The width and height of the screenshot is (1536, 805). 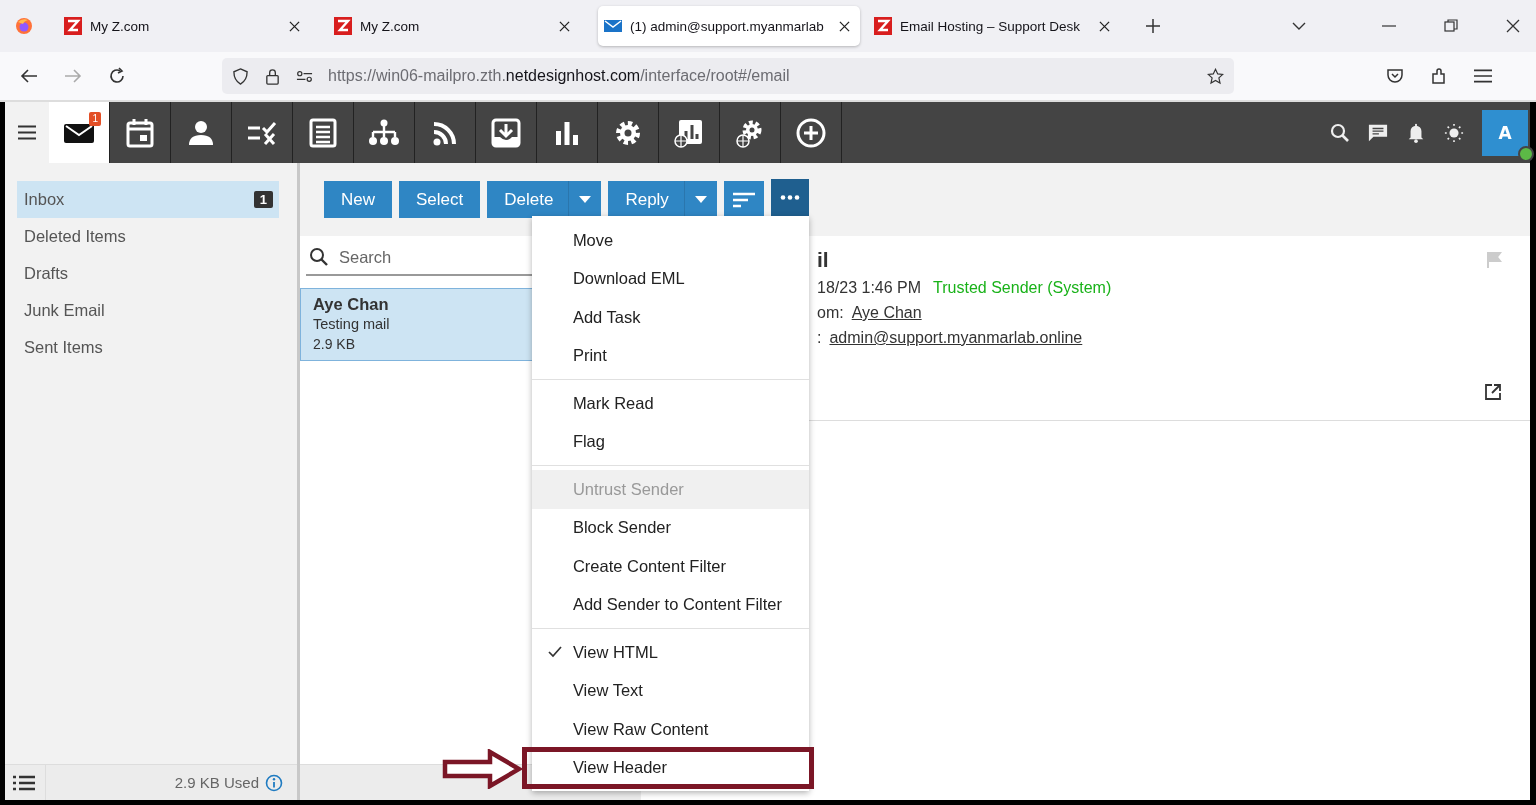 What do you see at coordinates (148, 236) in the screenshot?
I see `folder-item: Deleted Items` at bounding box center [148, 236].